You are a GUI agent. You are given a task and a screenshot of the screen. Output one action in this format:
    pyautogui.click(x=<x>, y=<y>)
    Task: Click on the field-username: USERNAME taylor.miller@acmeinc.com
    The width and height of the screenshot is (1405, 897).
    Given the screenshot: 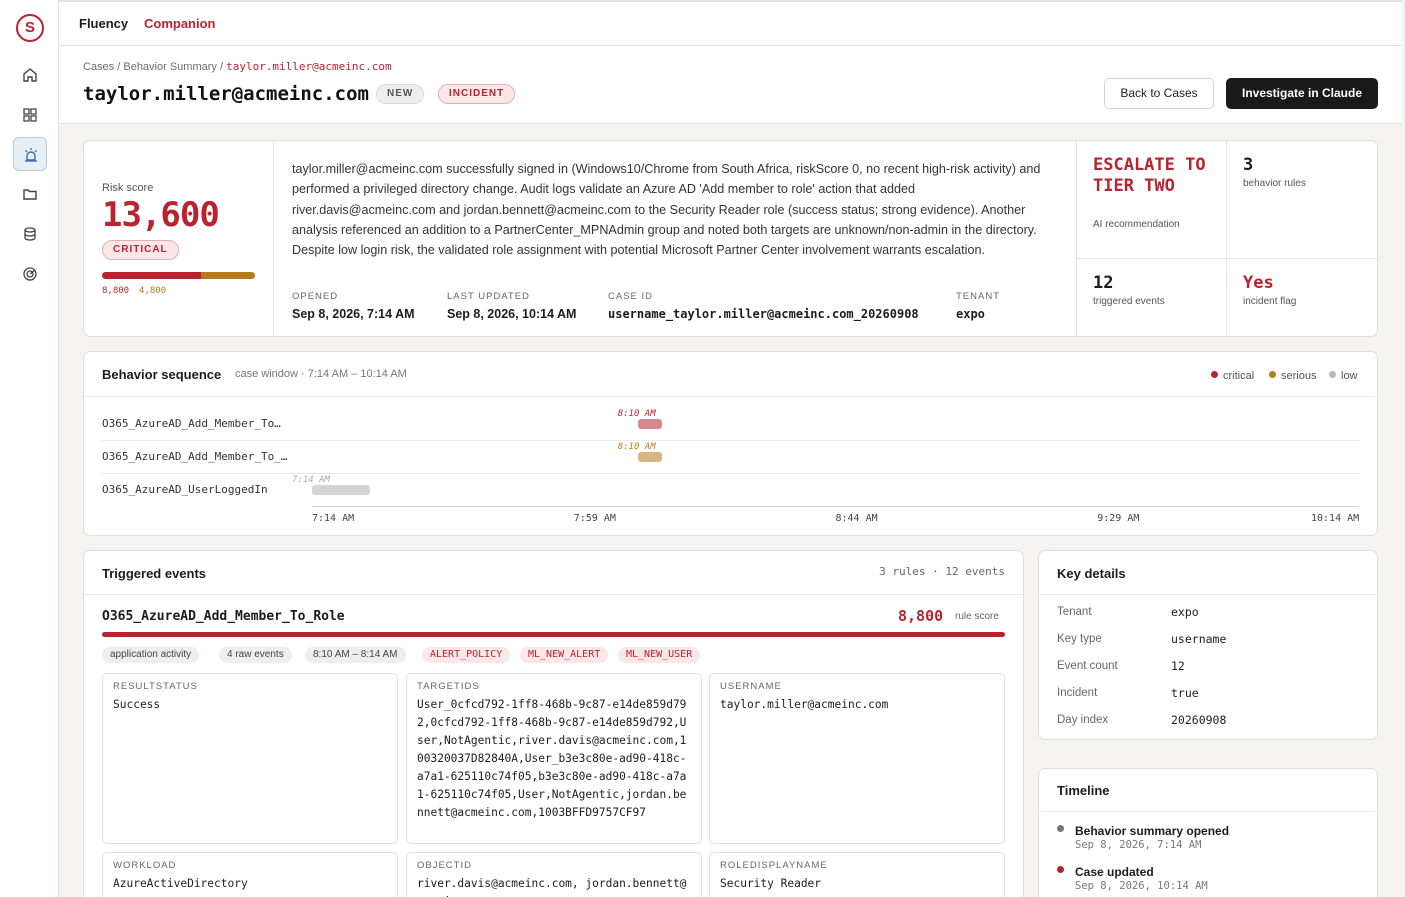 What is the action you would take?
    pyautogui.click(x=857, y=758)
    